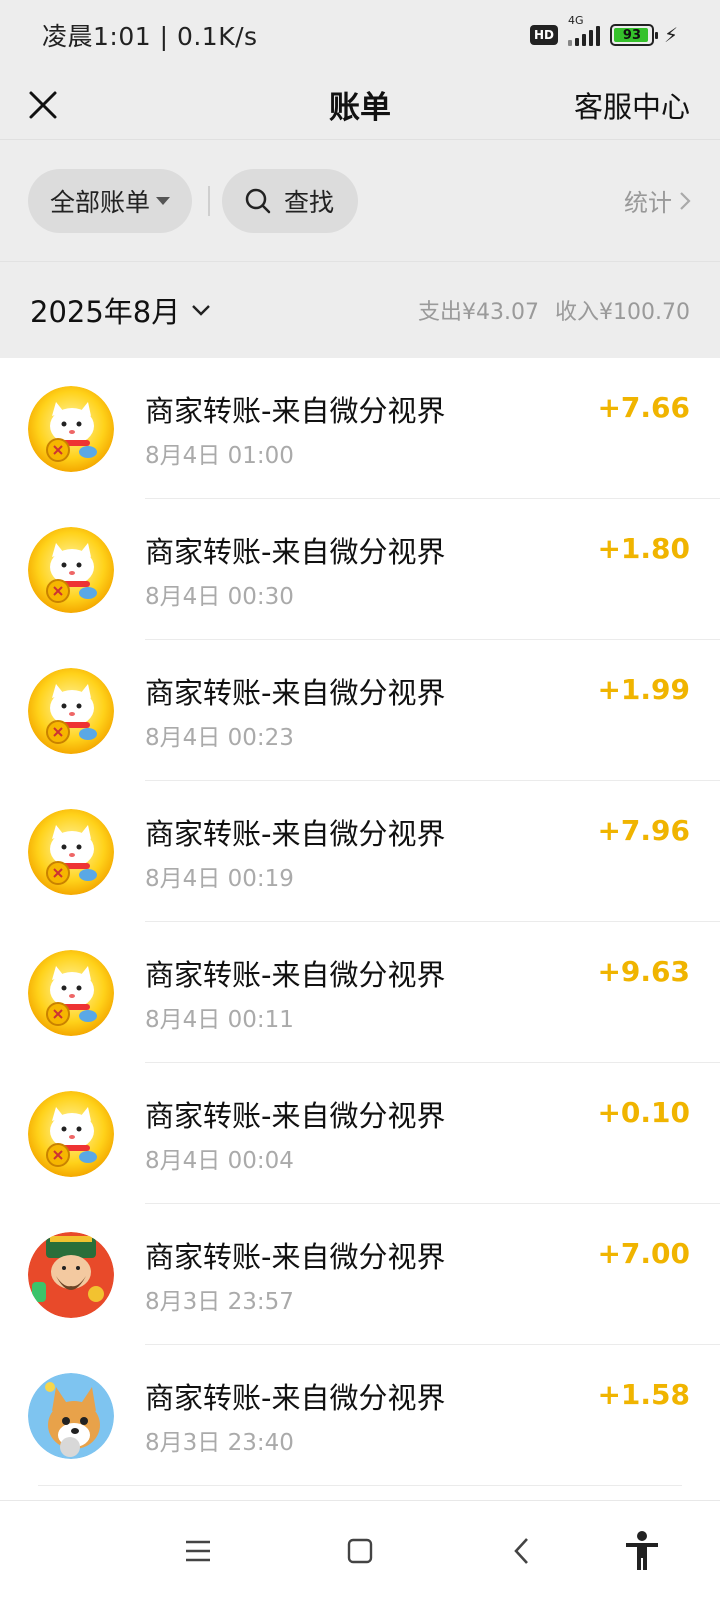  I want to click on item-amount: +9.63, so click(643, 971).